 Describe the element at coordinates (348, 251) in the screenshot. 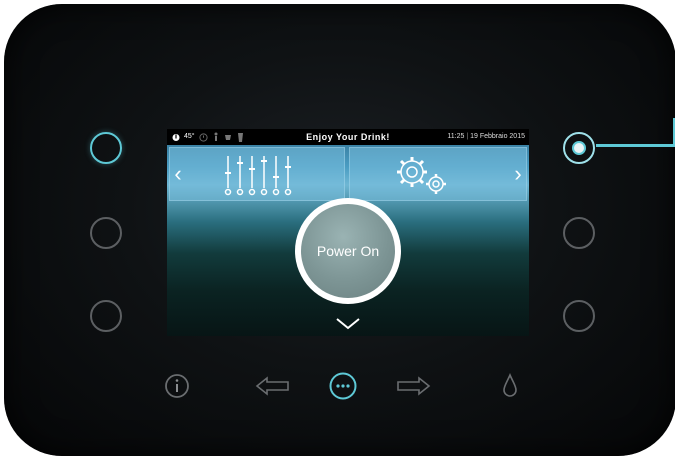

I see `power-on-button: Power On` at that location.